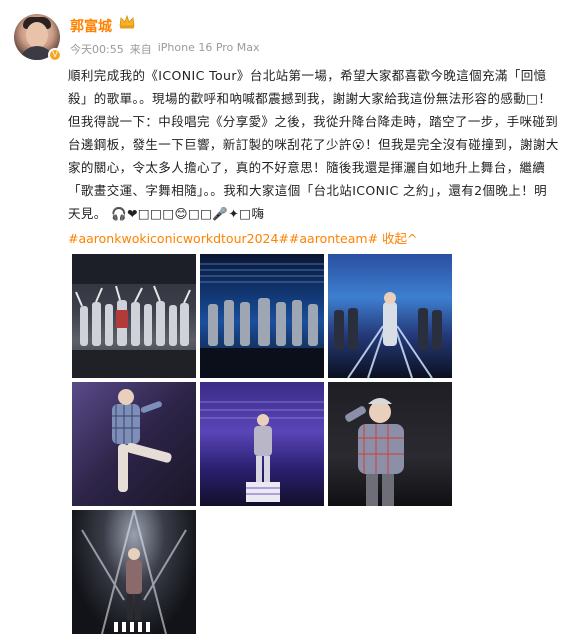 The image size is (588, 640). I want to click on photo-singer-kick, so click(142, 440).